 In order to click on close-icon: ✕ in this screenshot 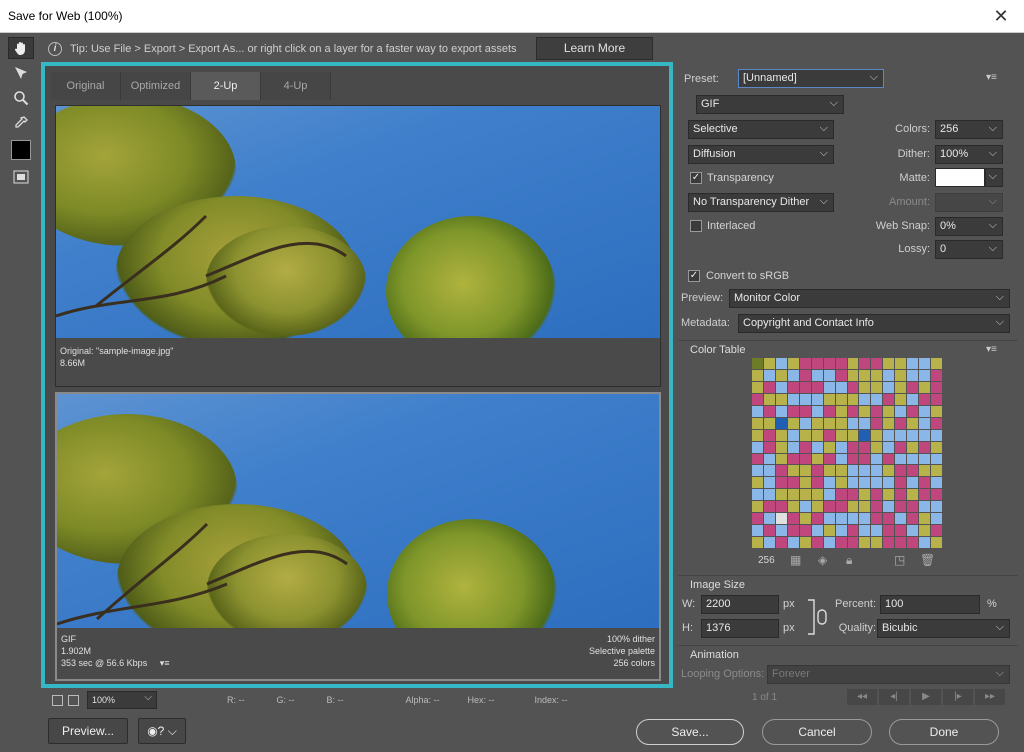, I will do `click(1001, 16)`.